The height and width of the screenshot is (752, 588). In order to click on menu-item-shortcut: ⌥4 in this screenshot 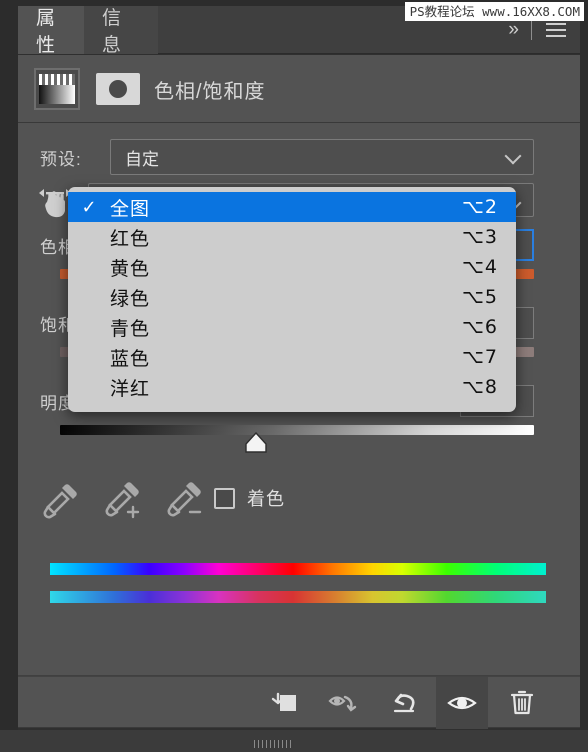, I will do `click(480, 267)`.